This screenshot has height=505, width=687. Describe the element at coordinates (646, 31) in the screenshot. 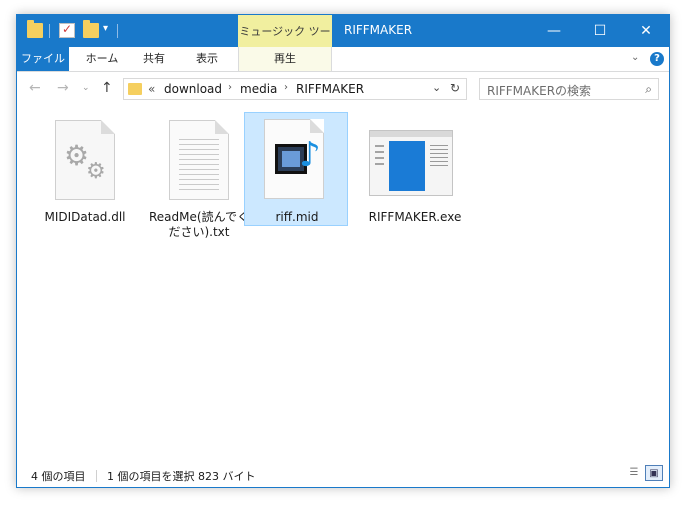

I see `close-button: ✕` at that location.